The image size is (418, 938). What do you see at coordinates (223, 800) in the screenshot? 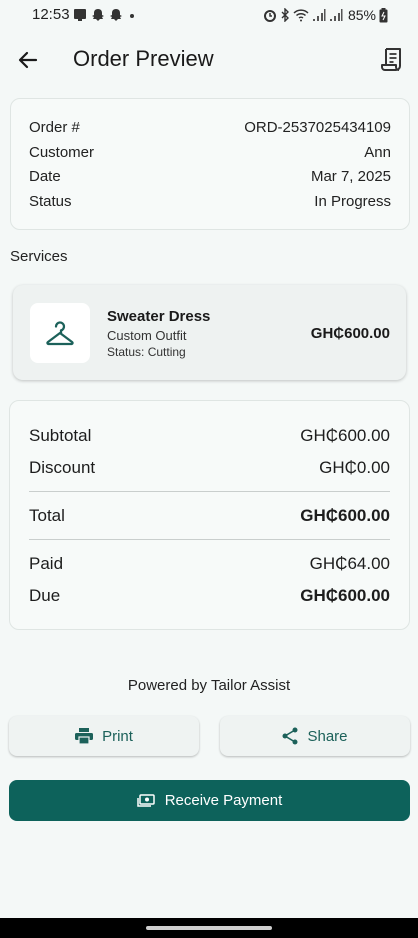
I see `receive-payment-label: Receive Payment` at bounding box center [223, 800].